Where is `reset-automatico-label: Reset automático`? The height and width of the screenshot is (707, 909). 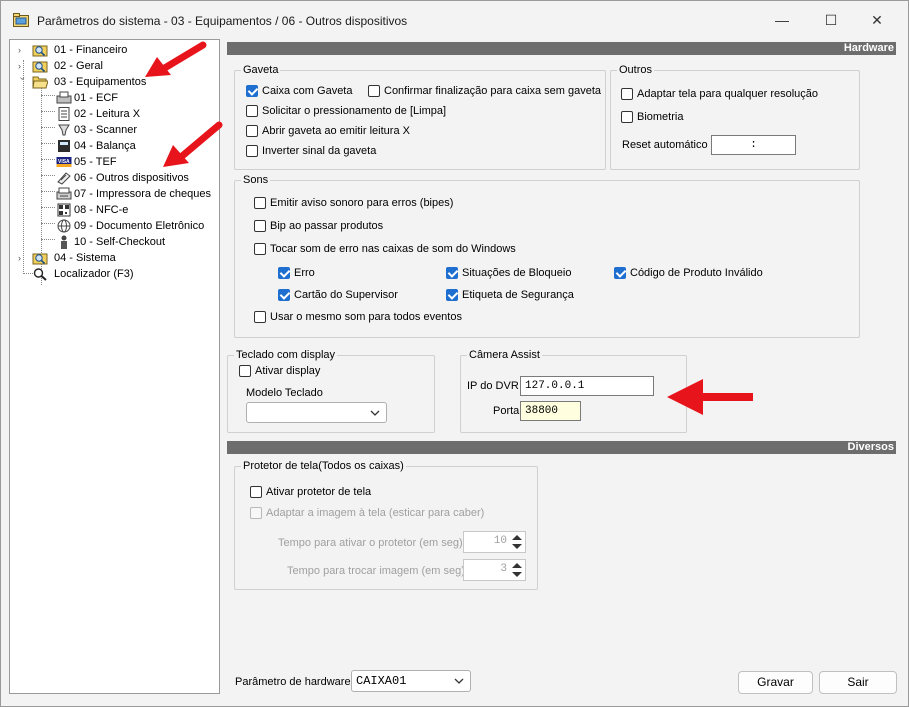 reset-automatico-label: Reset automático is located at coordinates (665, 145).